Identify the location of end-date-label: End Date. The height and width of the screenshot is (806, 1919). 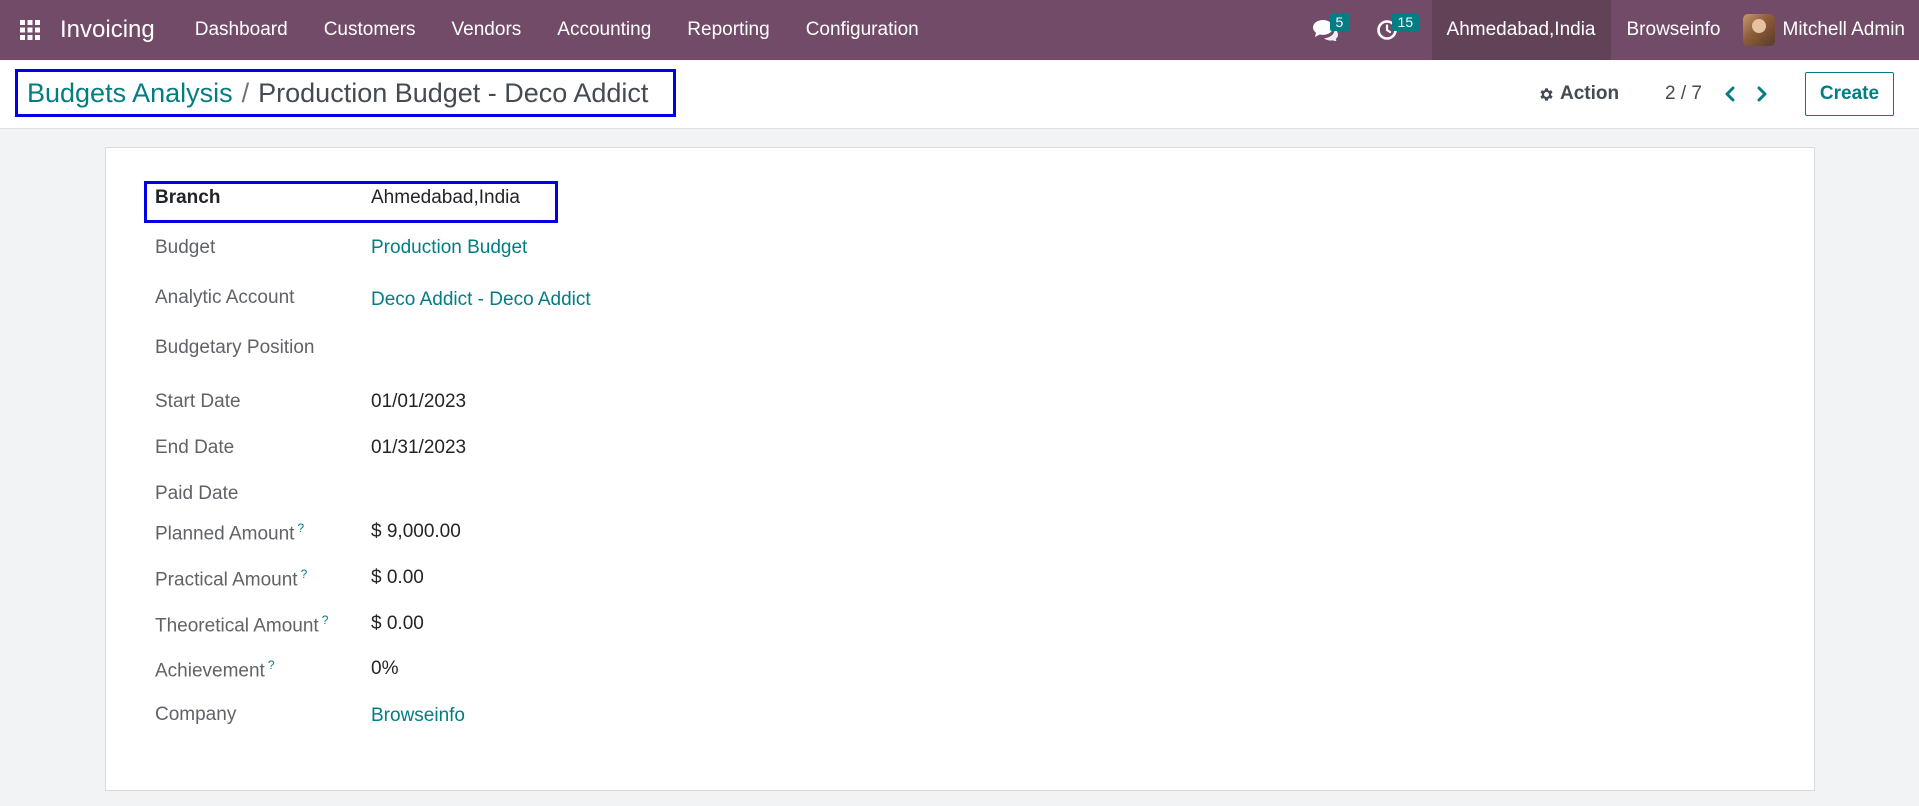
(195, 447).